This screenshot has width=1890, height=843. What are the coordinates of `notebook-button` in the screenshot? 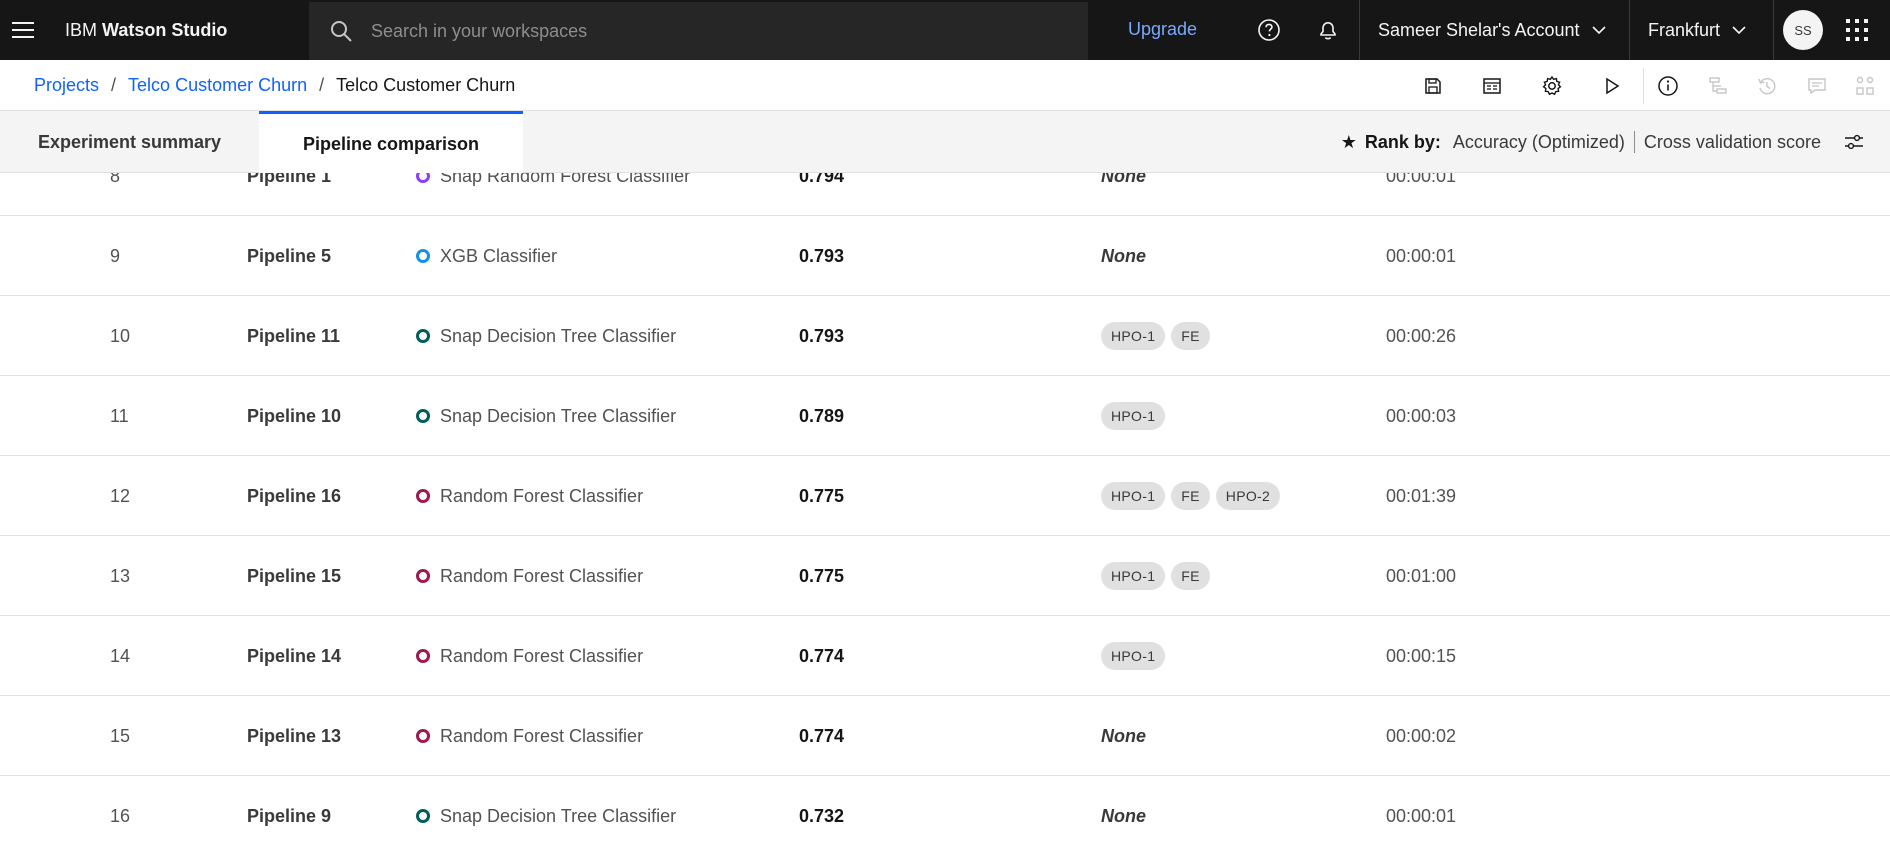 It's located at (1492, 86).